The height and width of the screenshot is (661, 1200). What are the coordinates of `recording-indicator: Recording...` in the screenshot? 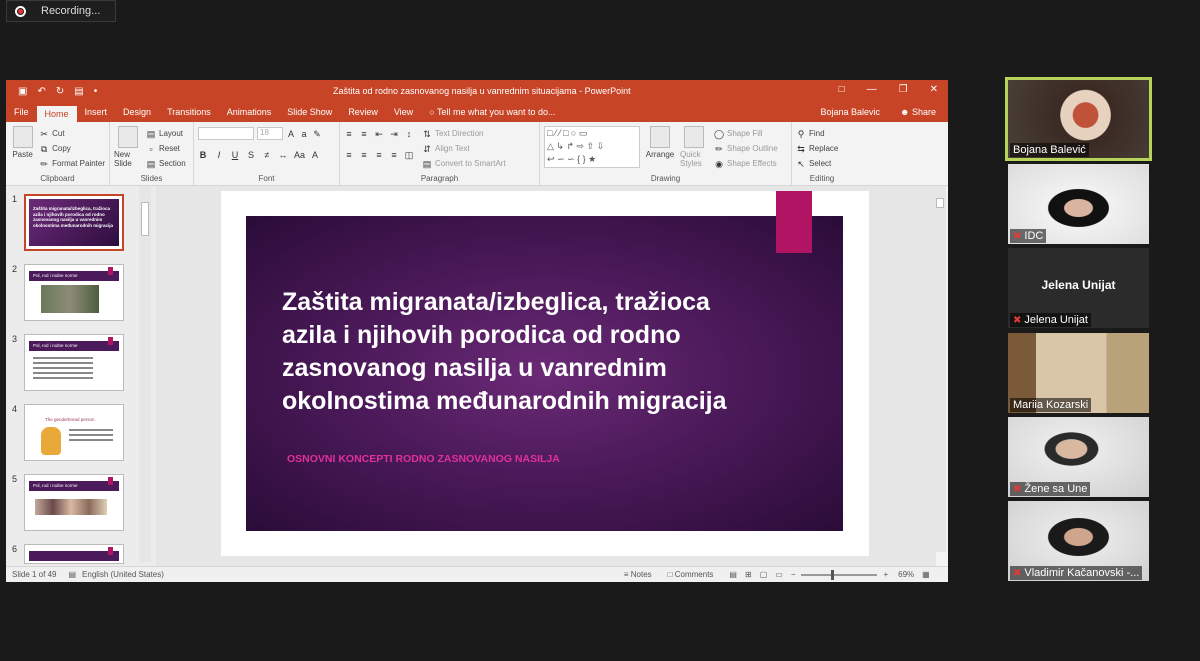 It's located at (61, 11).